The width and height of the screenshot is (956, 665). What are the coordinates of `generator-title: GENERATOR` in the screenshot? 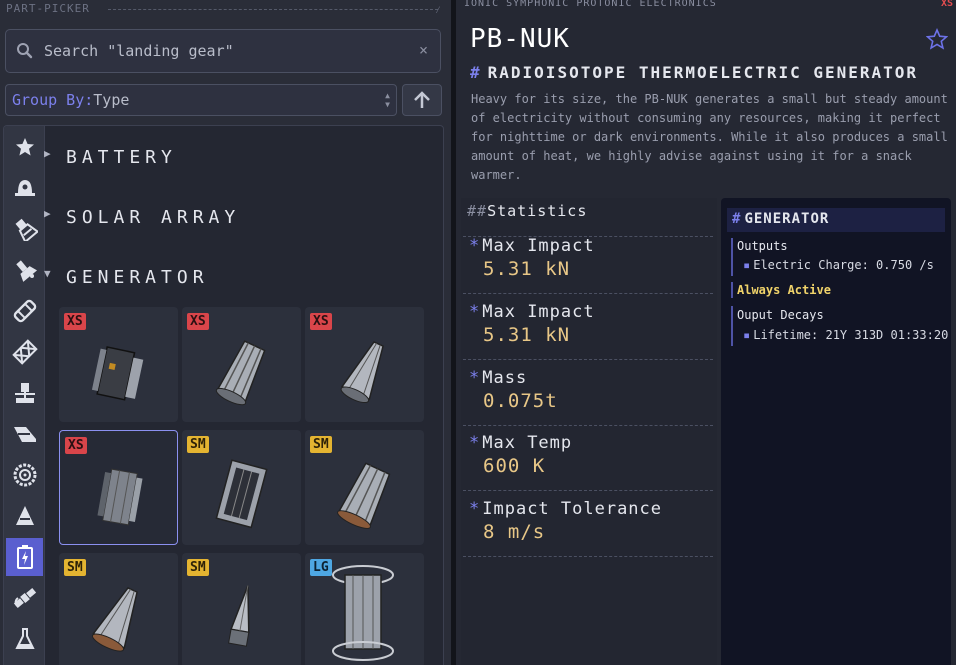 It's located at (787, 219).